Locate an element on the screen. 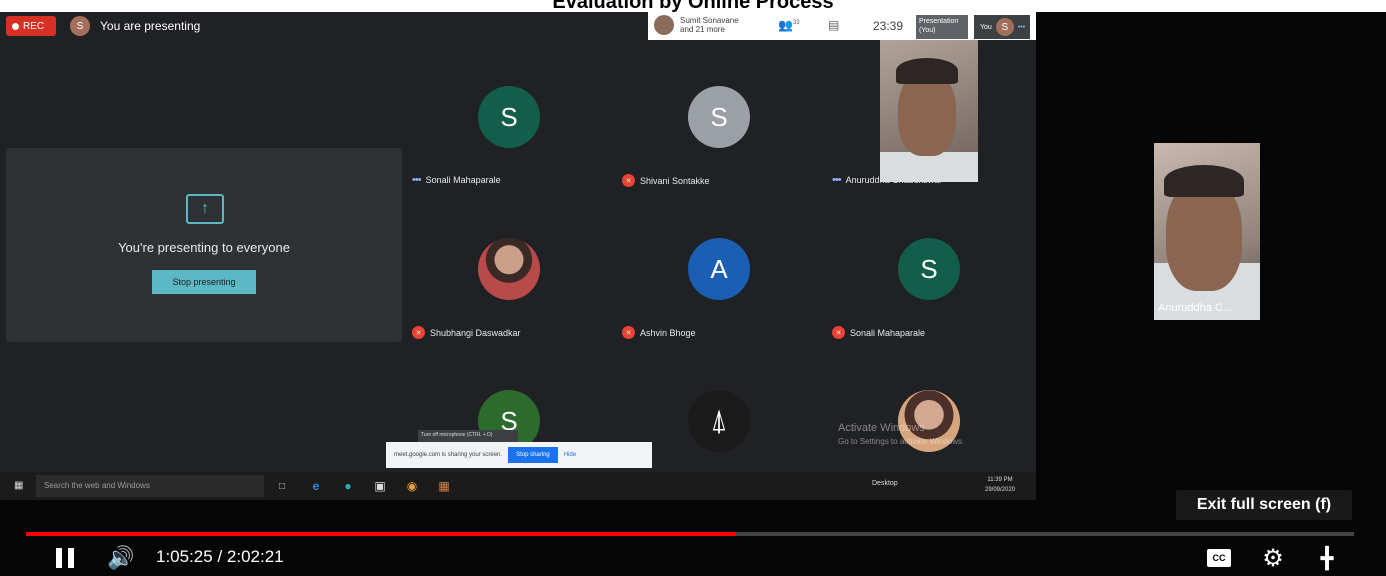 The height and width of the screenshot is (576, 1386). participant-avatar is located at coordinates (509, 269).